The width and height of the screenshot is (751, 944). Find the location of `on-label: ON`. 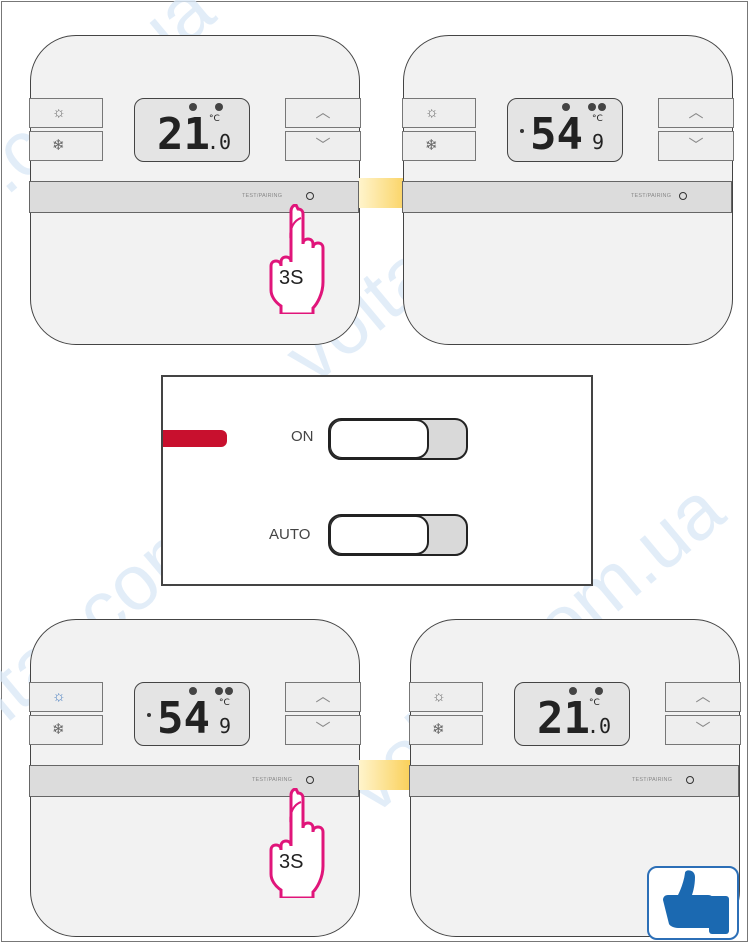

on-label: ON is located at coordinates (302, 436).